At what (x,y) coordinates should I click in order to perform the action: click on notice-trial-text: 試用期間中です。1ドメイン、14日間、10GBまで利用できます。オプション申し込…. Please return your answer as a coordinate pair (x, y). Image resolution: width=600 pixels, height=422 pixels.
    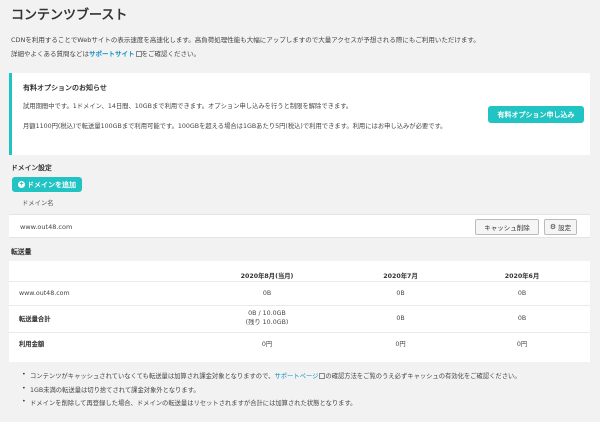
    Looking at the image, I should click on (188, 106).